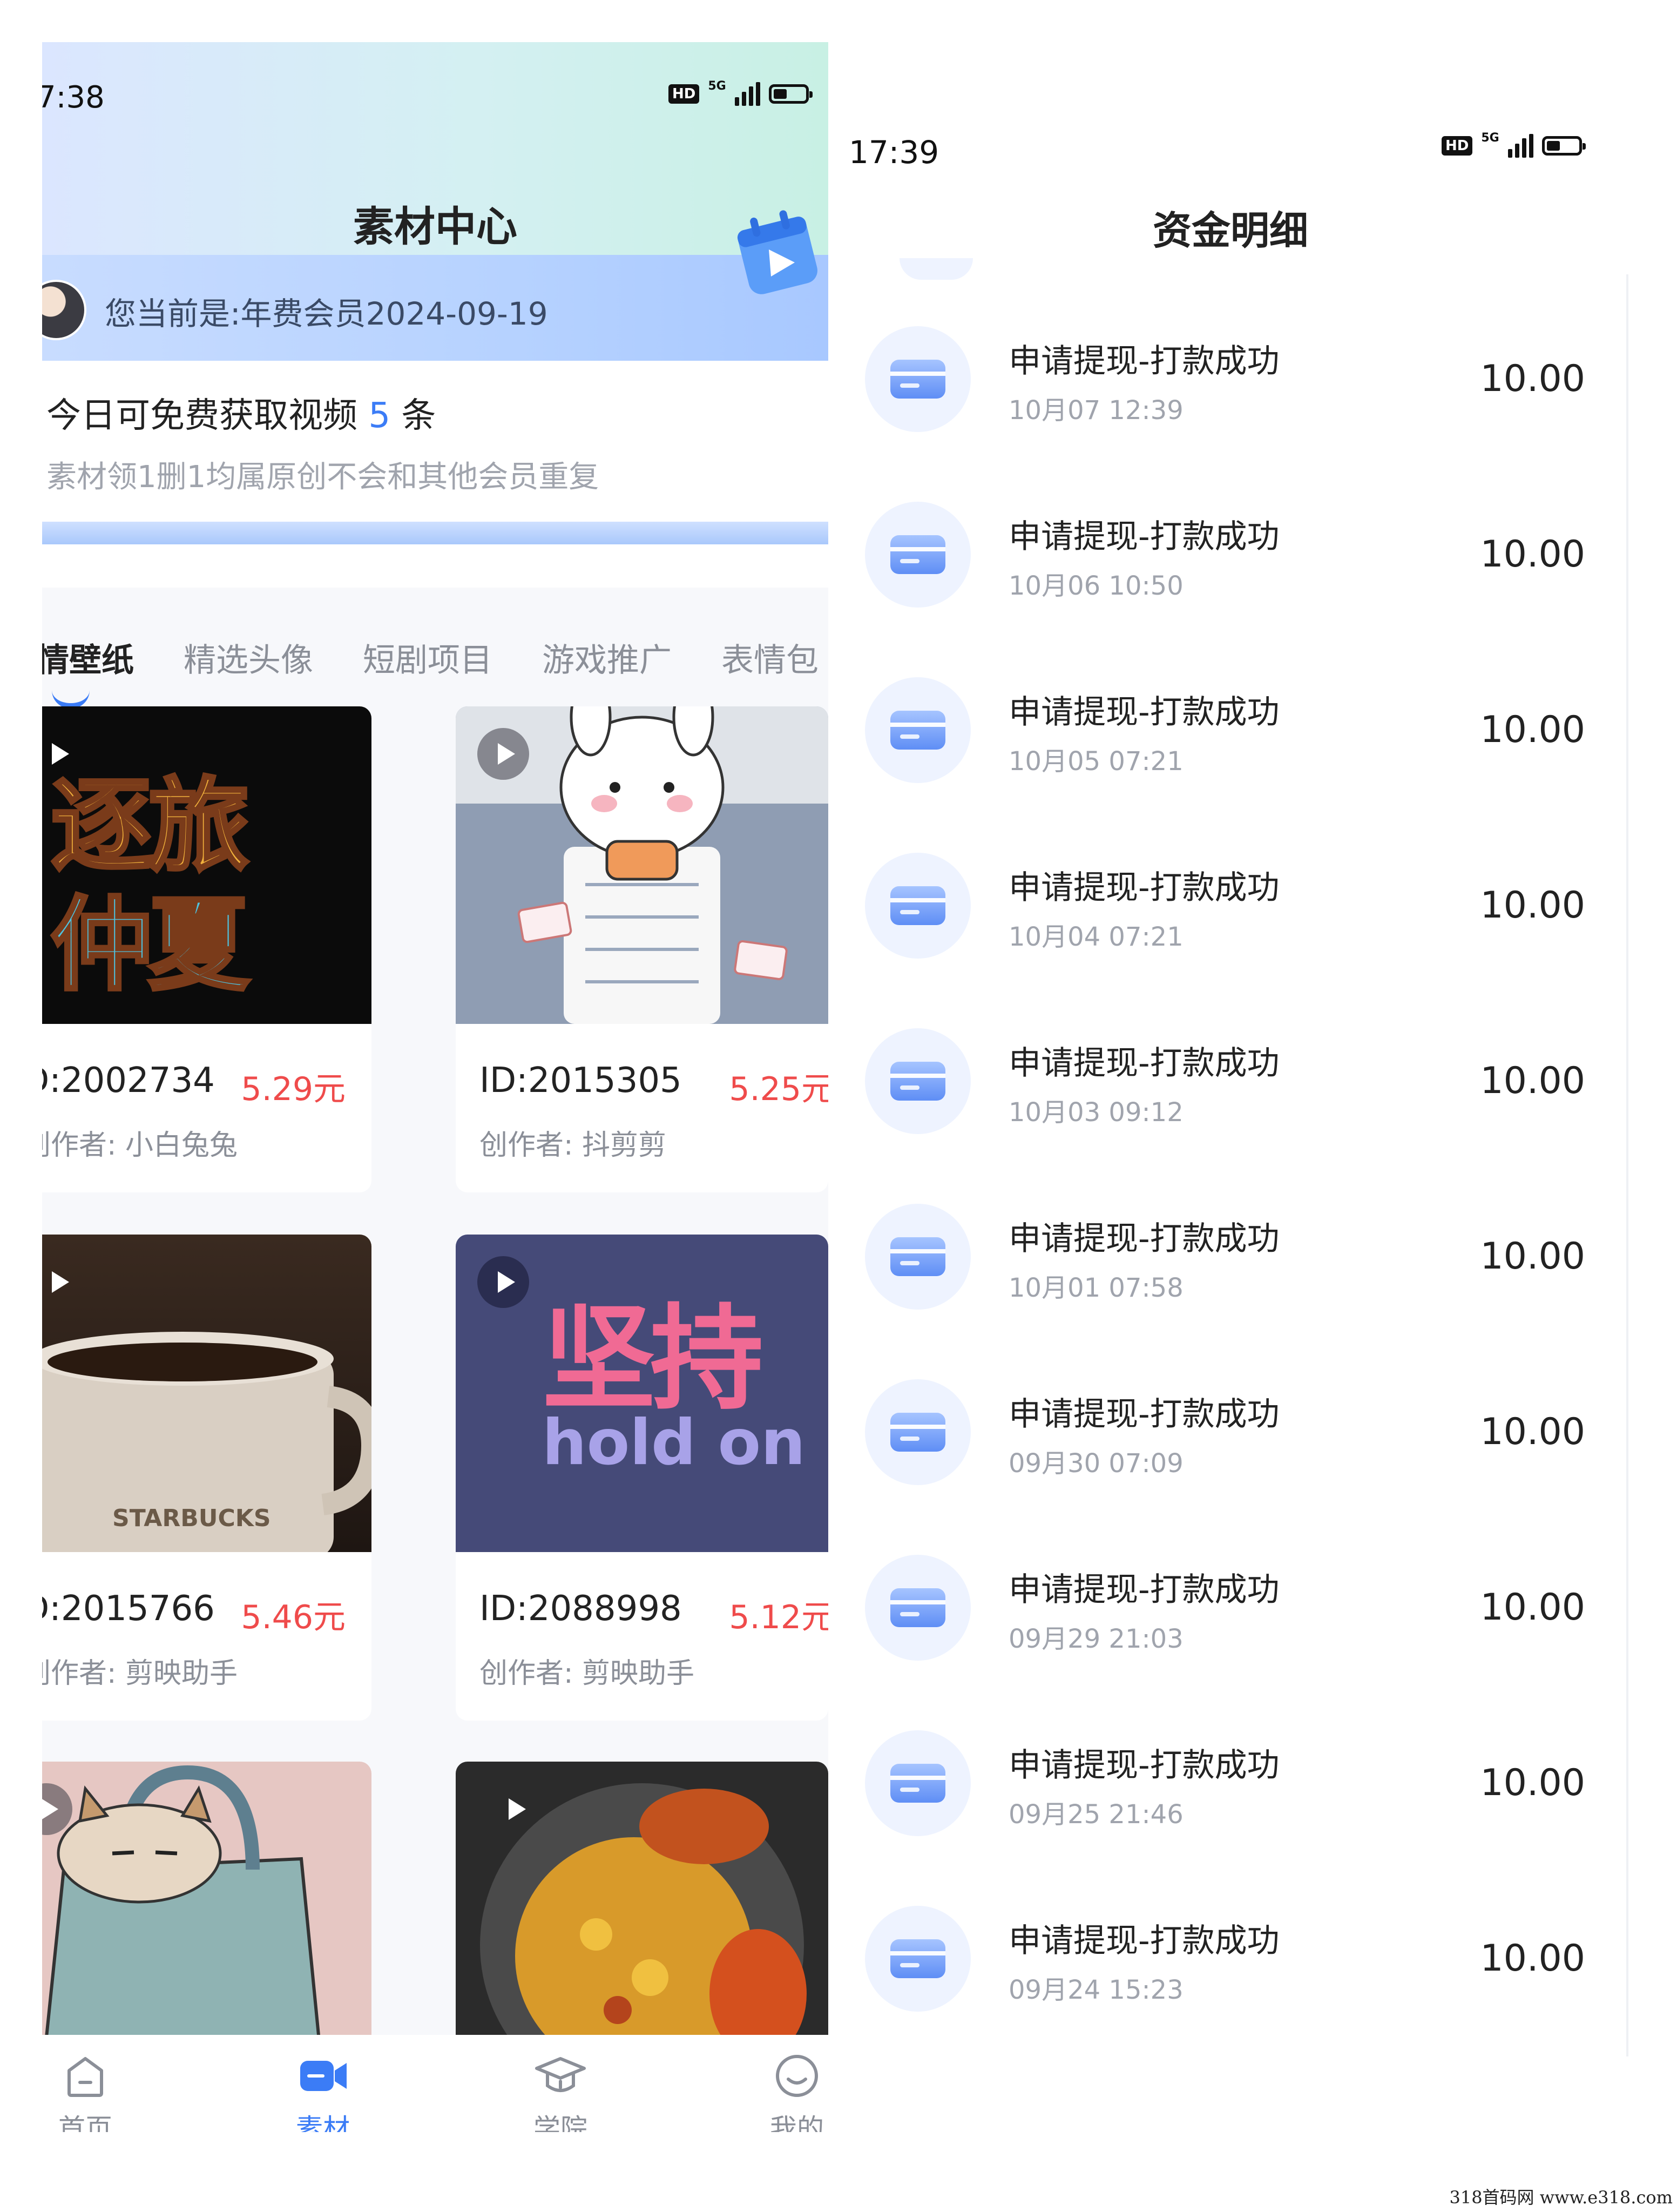 The image size is (1677, 2212). What do you see at coordinates (241, 412) in the screenshot?
I see `free-quota-text: 今日可免费获取视频 5 条` at bounding box center [241, 412].